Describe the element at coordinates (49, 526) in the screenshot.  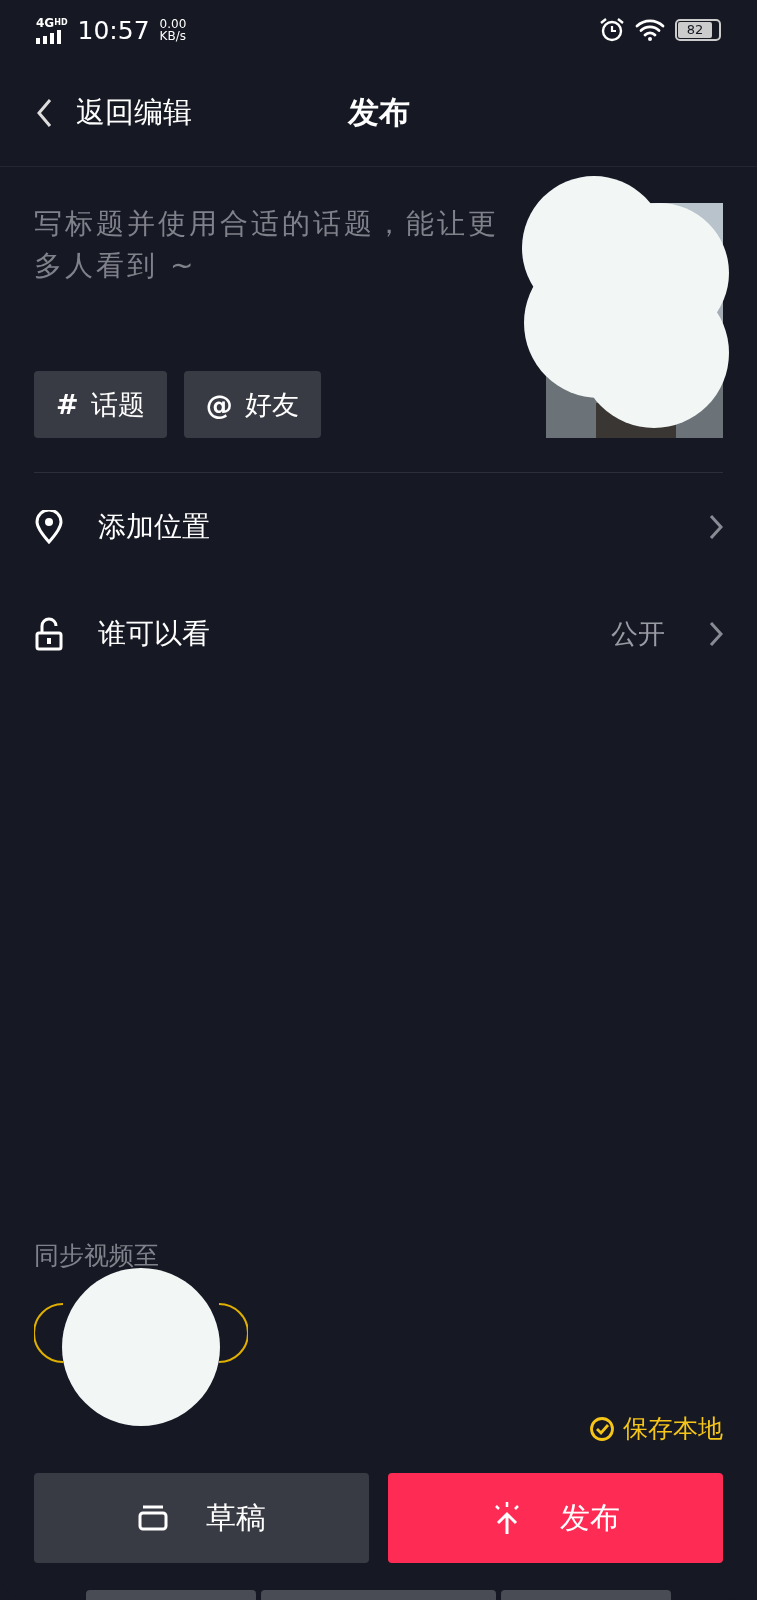
I see `location-pin-icon` at that location.